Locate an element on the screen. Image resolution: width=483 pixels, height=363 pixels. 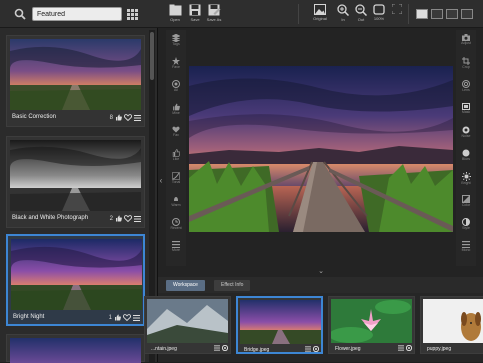
category-more: More is located at coordinates (176, 246).